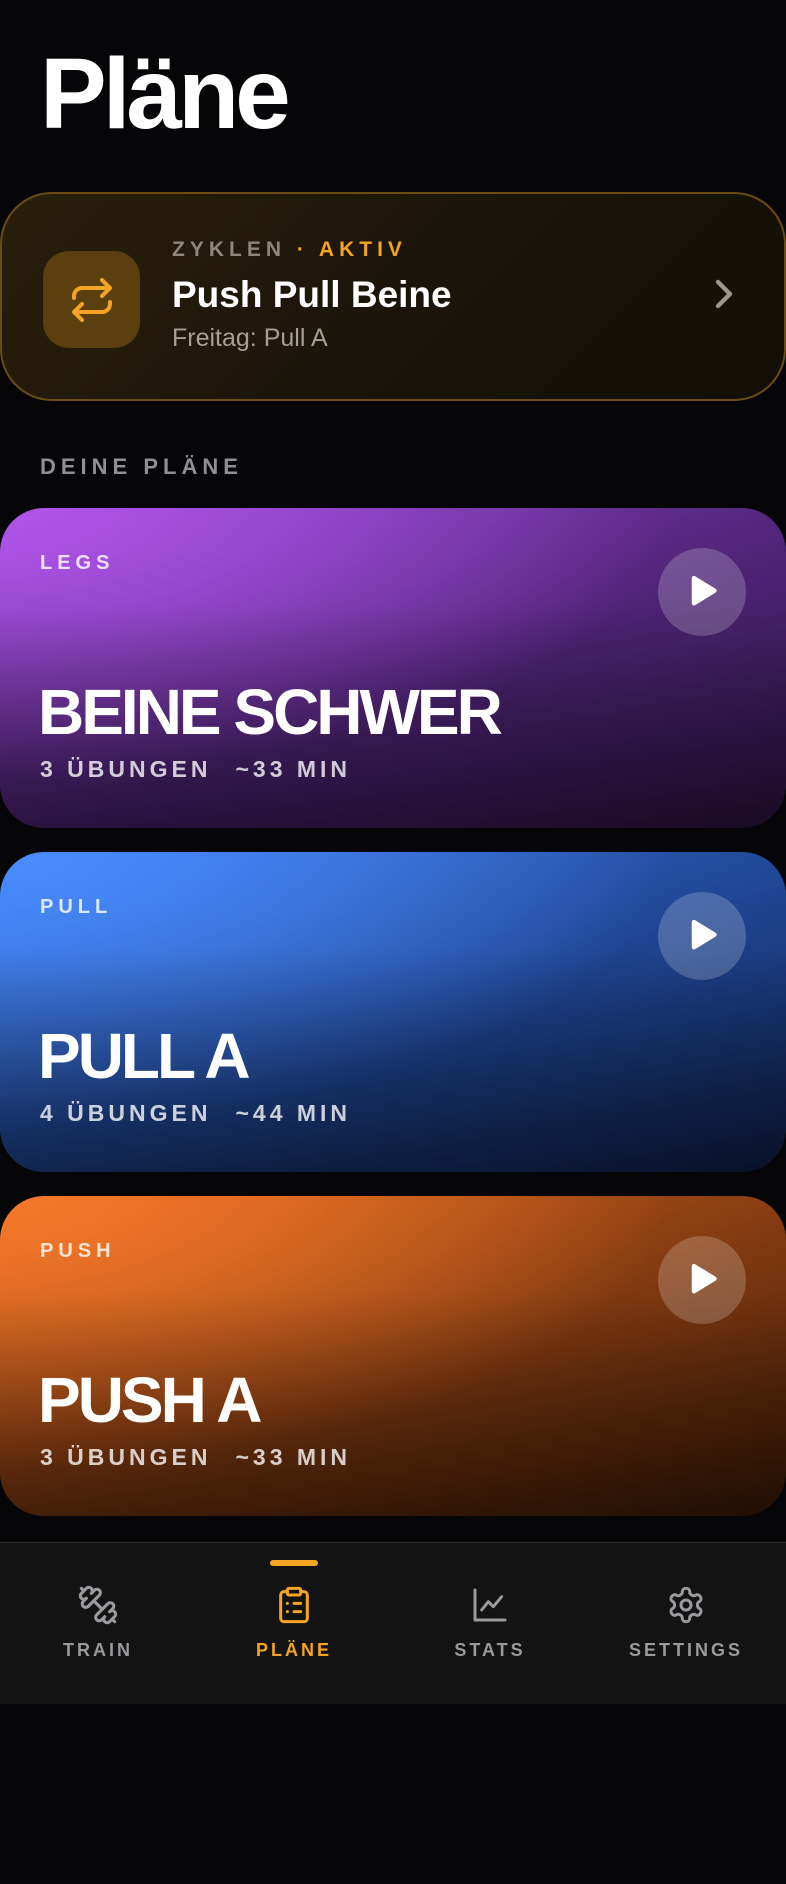 This screenshot has height=1884, width=786. What do you see at coordinates (490, 1650) in the screenshot?
I see `nav-label-stats: STATS` at bounding box center [490, 1650].